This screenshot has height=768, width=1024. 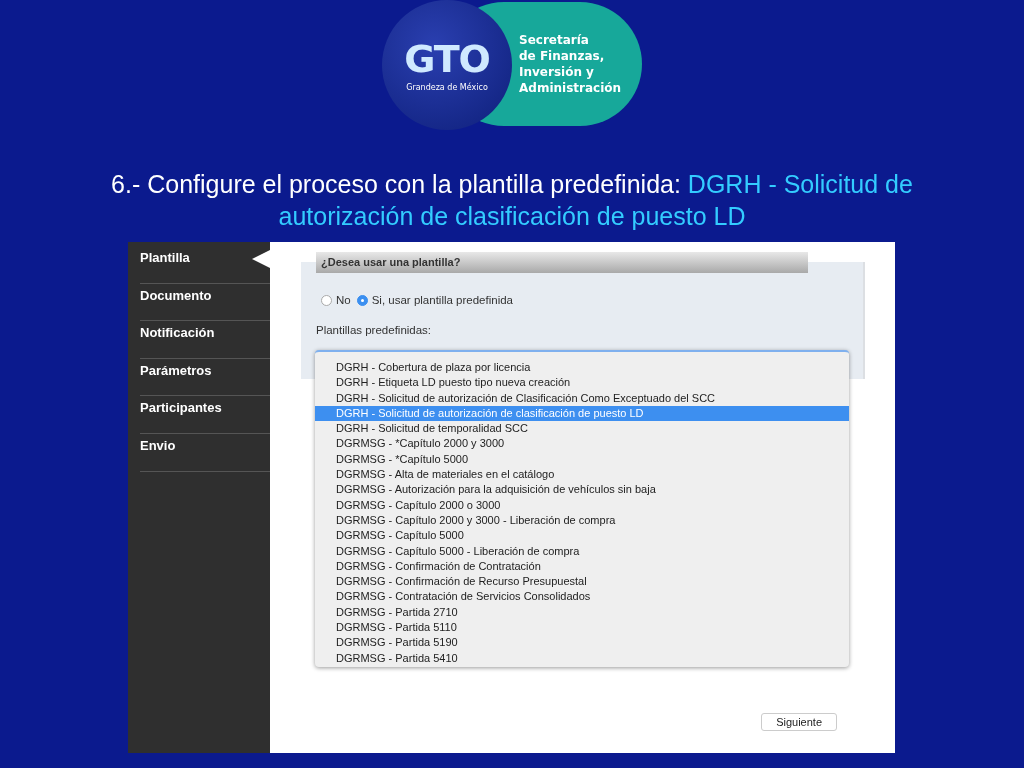 I want to click on dropdown-option: DGRMSG - Alta de materiales en el catálogo, so click(x=582, y=475).